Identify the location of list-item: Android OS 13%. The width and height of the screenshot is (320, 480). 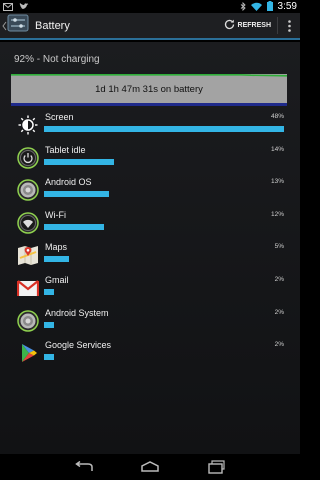
(150, 189).